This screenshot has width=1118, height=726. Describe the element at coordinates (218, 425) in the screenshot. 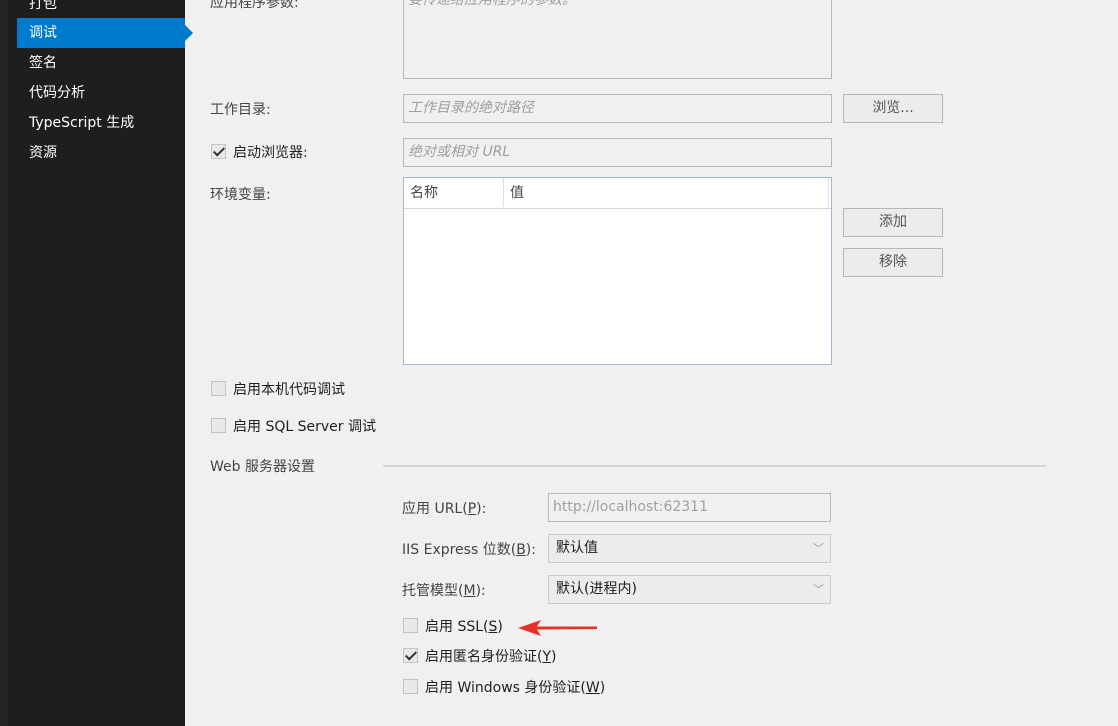

I see `sql-debug-checkbox` at that location.